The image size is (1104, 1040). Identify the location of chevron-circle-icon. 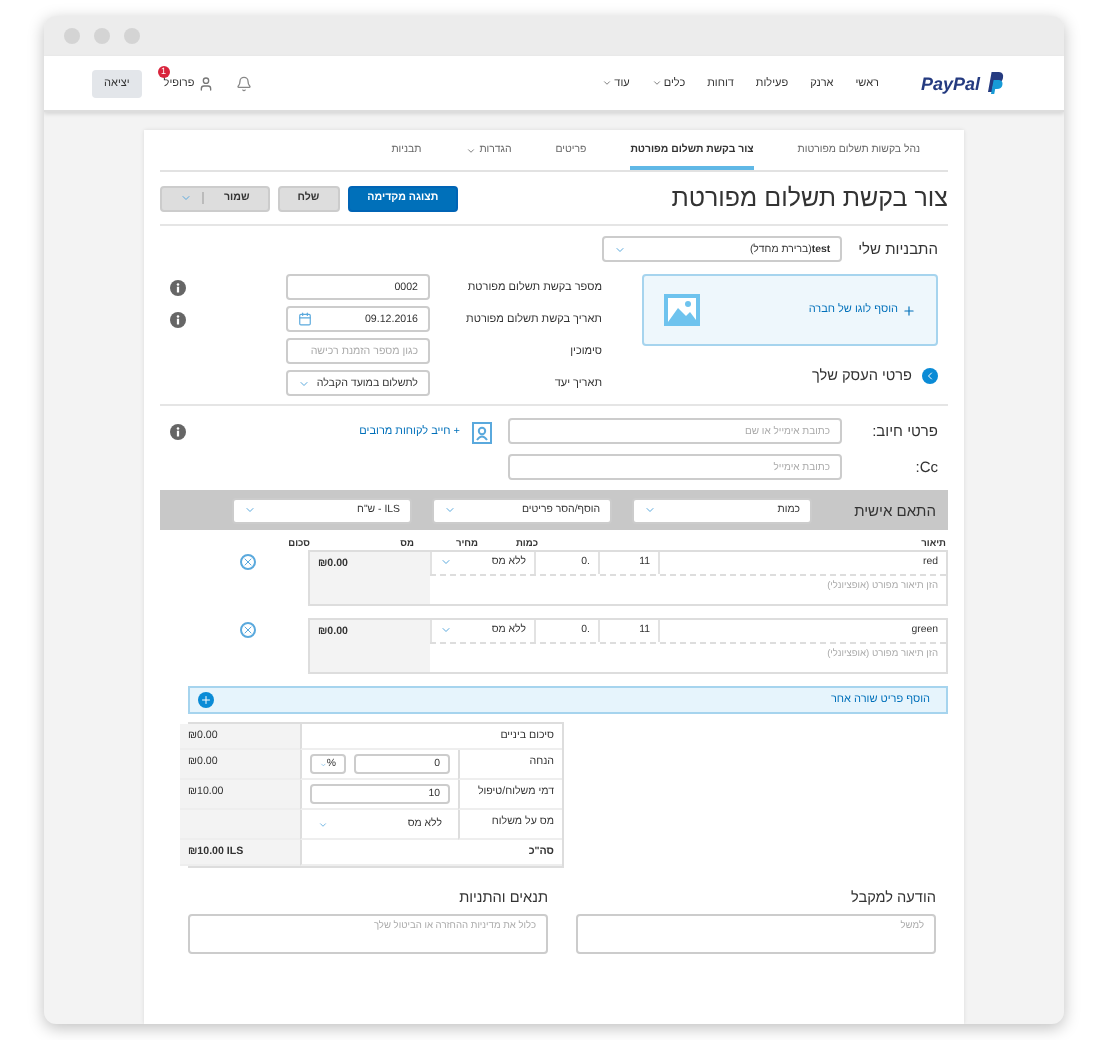
(930, 375).